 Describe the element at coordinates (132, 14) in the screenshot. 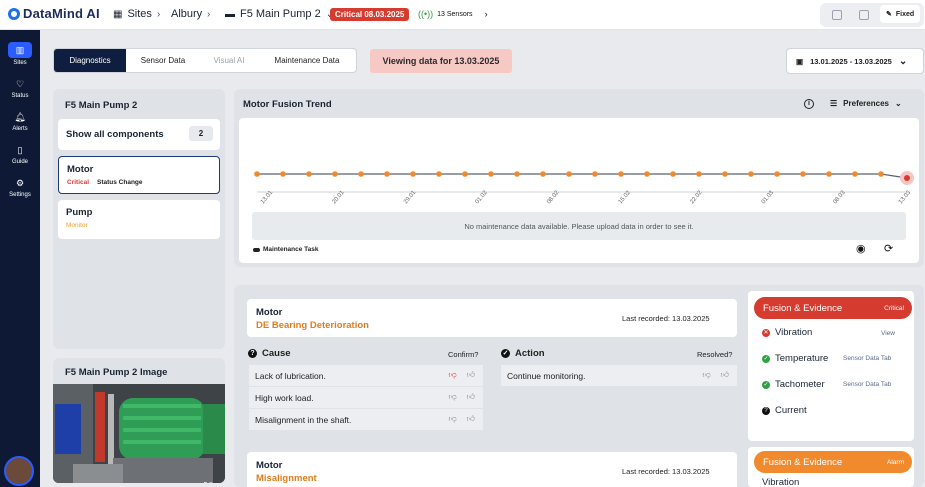

I see `breadcrumb-sites: ▦ Sites` at that location.